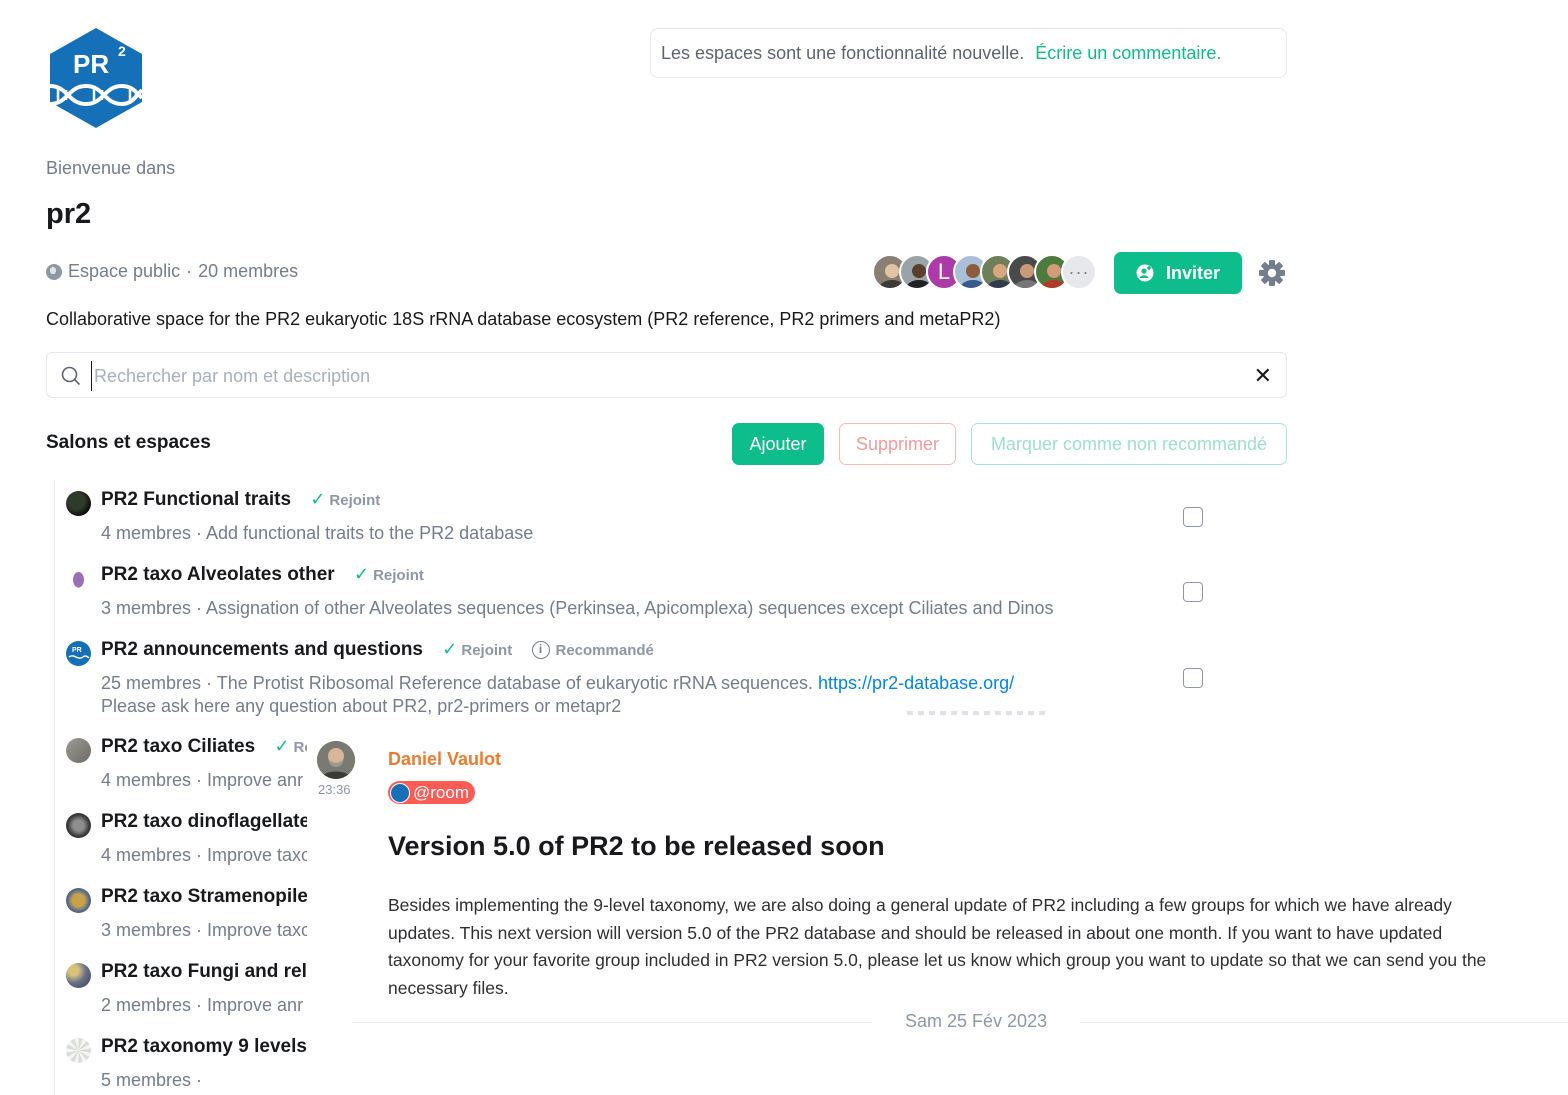 This screenshot has width=1568, height=1095. I want to click on room-description: 4 membres · Improve taxo, so click(206, 855).